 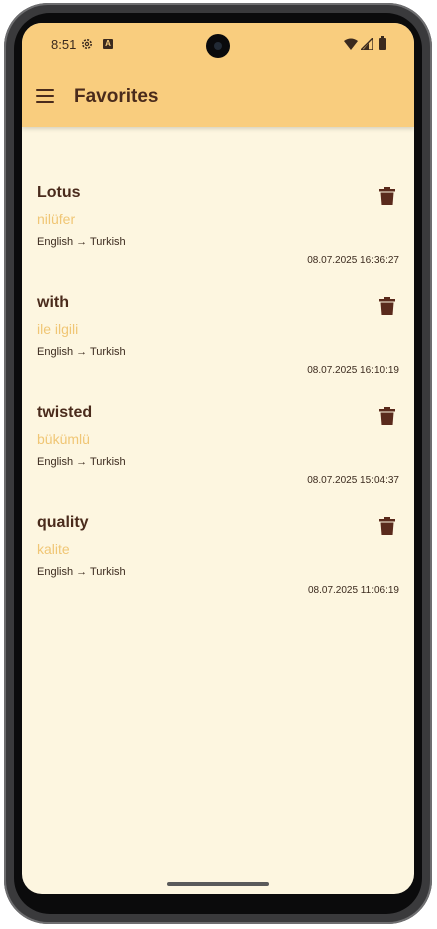 I want to click on favorite-word: twisted, so click(x=65, y=412).